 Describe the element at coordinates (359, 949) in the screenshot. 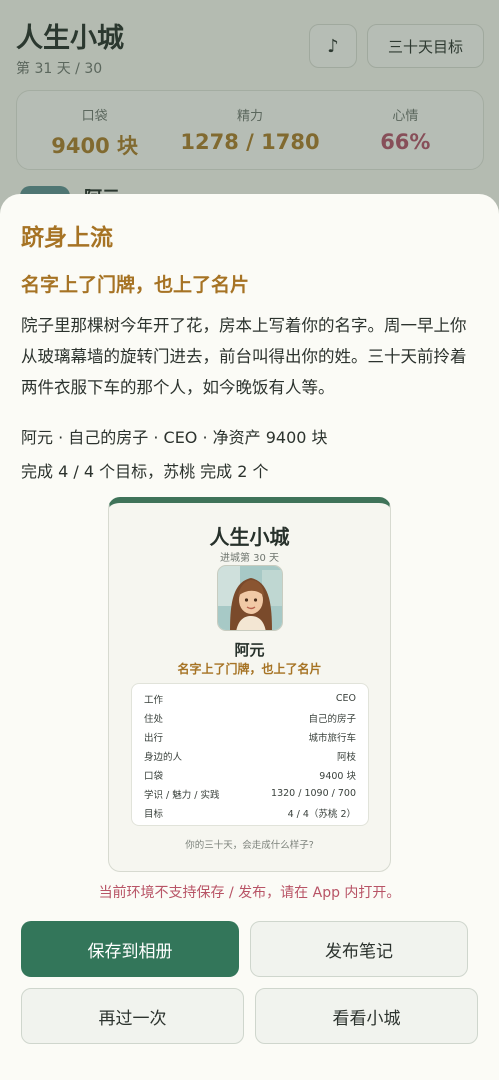

I see `publish-note-button: 发布笔记` at that location.